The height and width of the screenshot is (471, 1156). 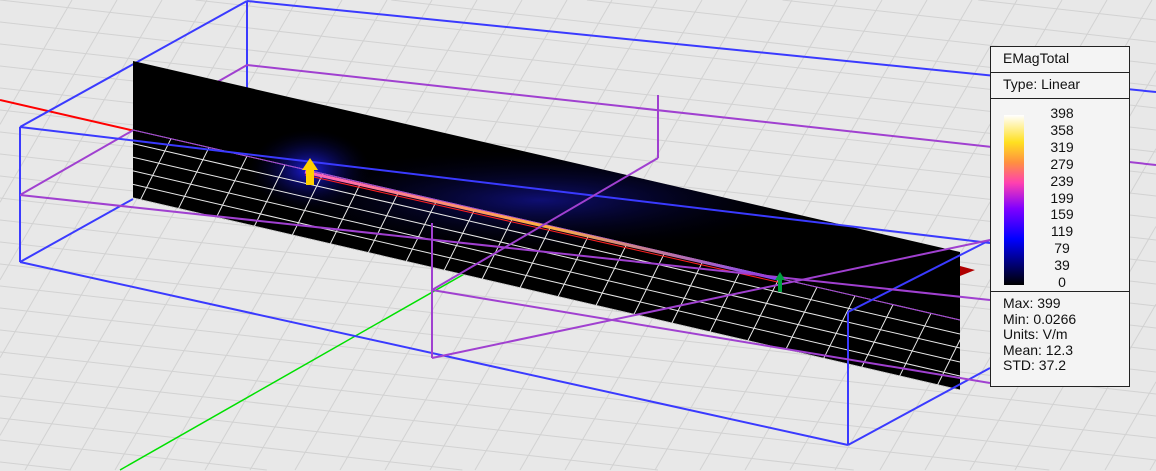 I want to click on tick-label: 358, so click(x=1062, y=129).